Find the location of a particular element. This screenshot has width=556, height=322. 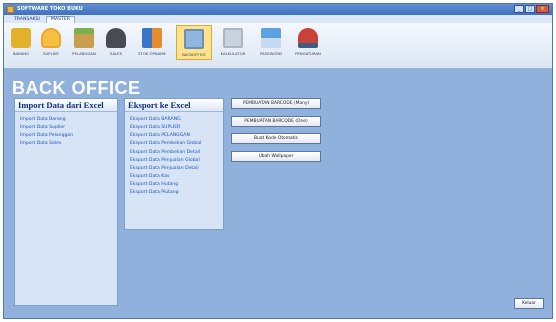

close-button: × is located at coordinates (542, 9).